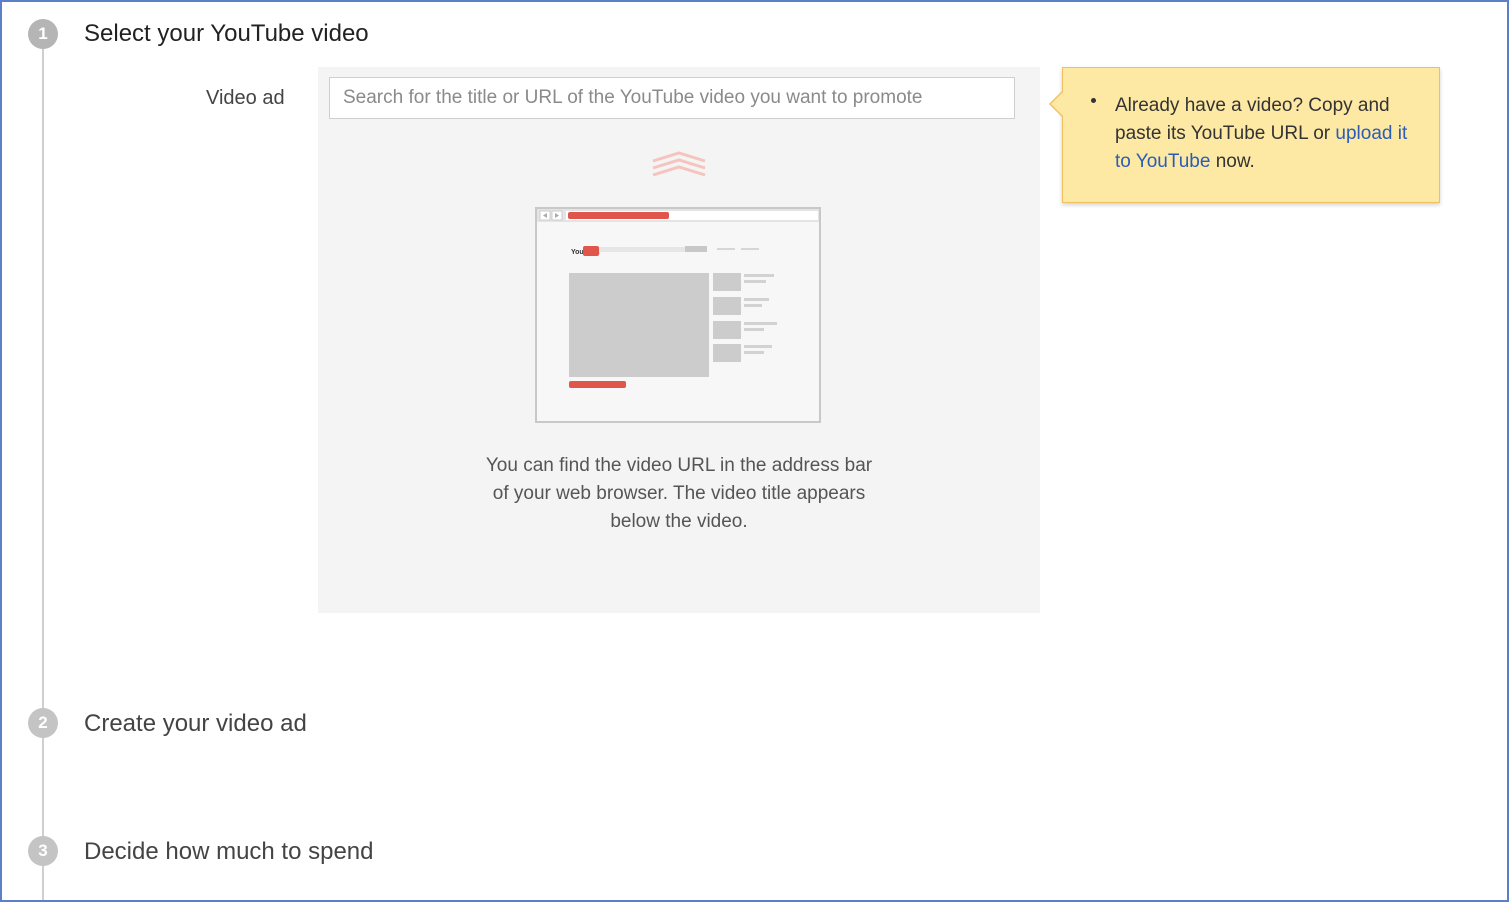  I want to click on step-2-badge: 2, so click(43, 723).